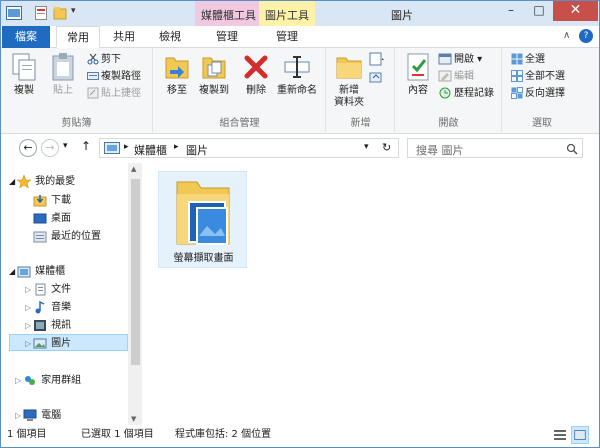 The height and width of the screenshot is (448, 600). What do you see at coordinates (495, 148) in the screenshot?
I see `search-input: 搜尋 圖片` at bounding box center [495, 148].